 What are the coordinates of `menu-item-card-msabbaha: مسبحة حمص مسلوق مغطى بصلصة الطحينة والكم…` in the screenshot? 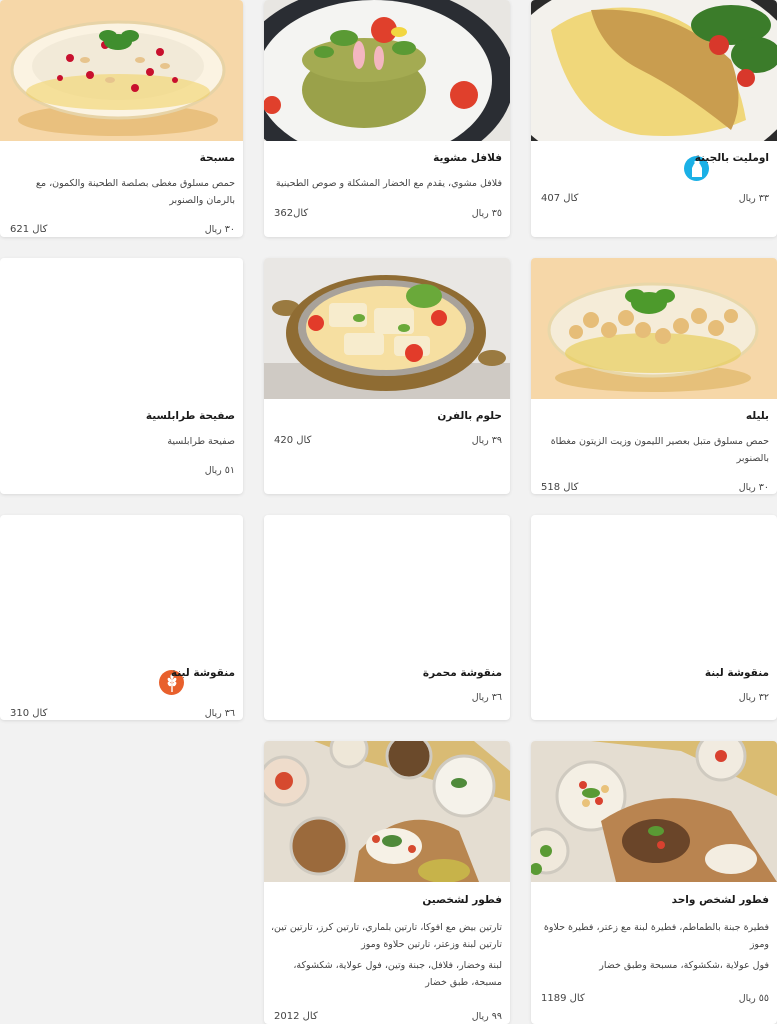 It's located at (121, 118).